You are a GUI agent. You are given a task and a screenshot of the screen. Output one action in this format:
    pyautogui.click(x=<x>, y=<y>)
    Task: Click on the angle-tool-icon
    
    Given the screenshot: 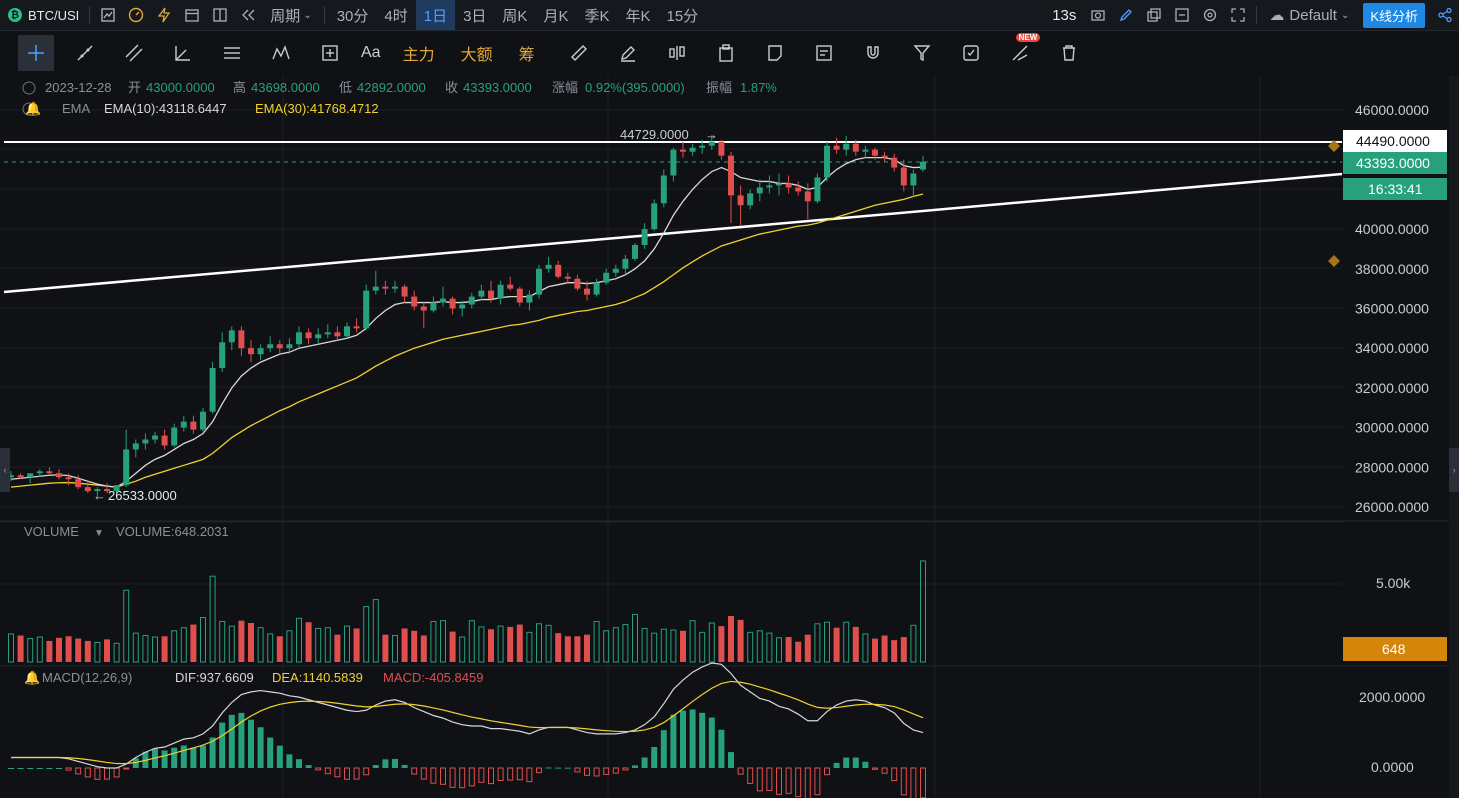 What is the action you would take?
    pyautogui.click(x=183, y=53)
    